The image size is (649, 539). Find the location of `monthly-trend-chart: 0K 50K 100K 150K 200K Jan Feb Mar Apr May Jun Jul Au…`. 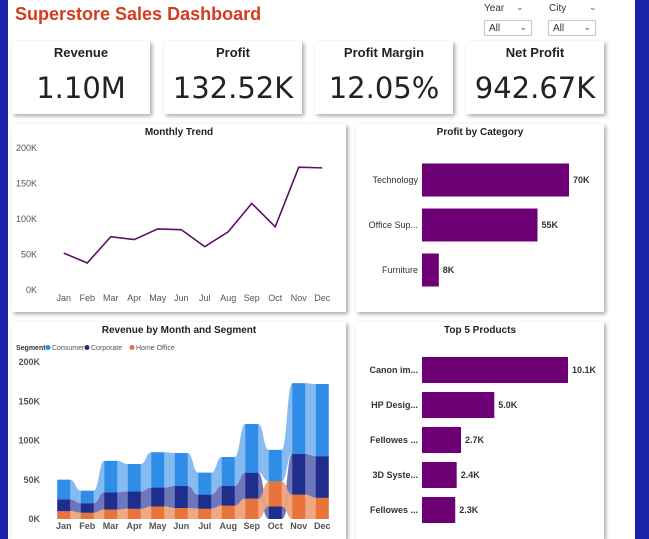

monthly-trend-chart: 0K 50K 100K 150K 200K Jan Feb Mar Apr May Jun Jul Au… is located at coordinates (173, 223).